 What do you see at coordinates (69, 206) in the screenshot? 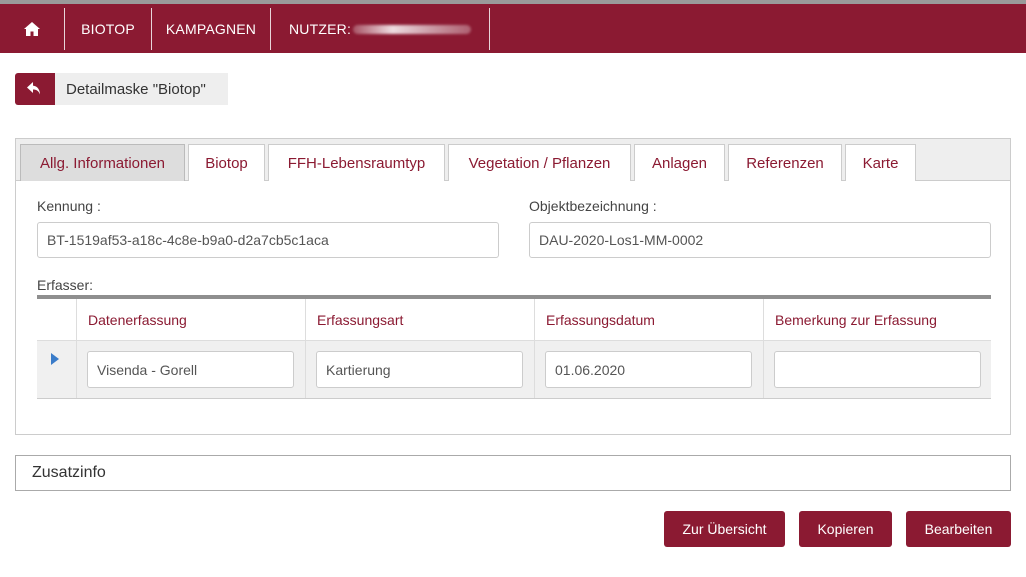
I see `kennung-label: Kennung :` at bounding box center [69, 206].